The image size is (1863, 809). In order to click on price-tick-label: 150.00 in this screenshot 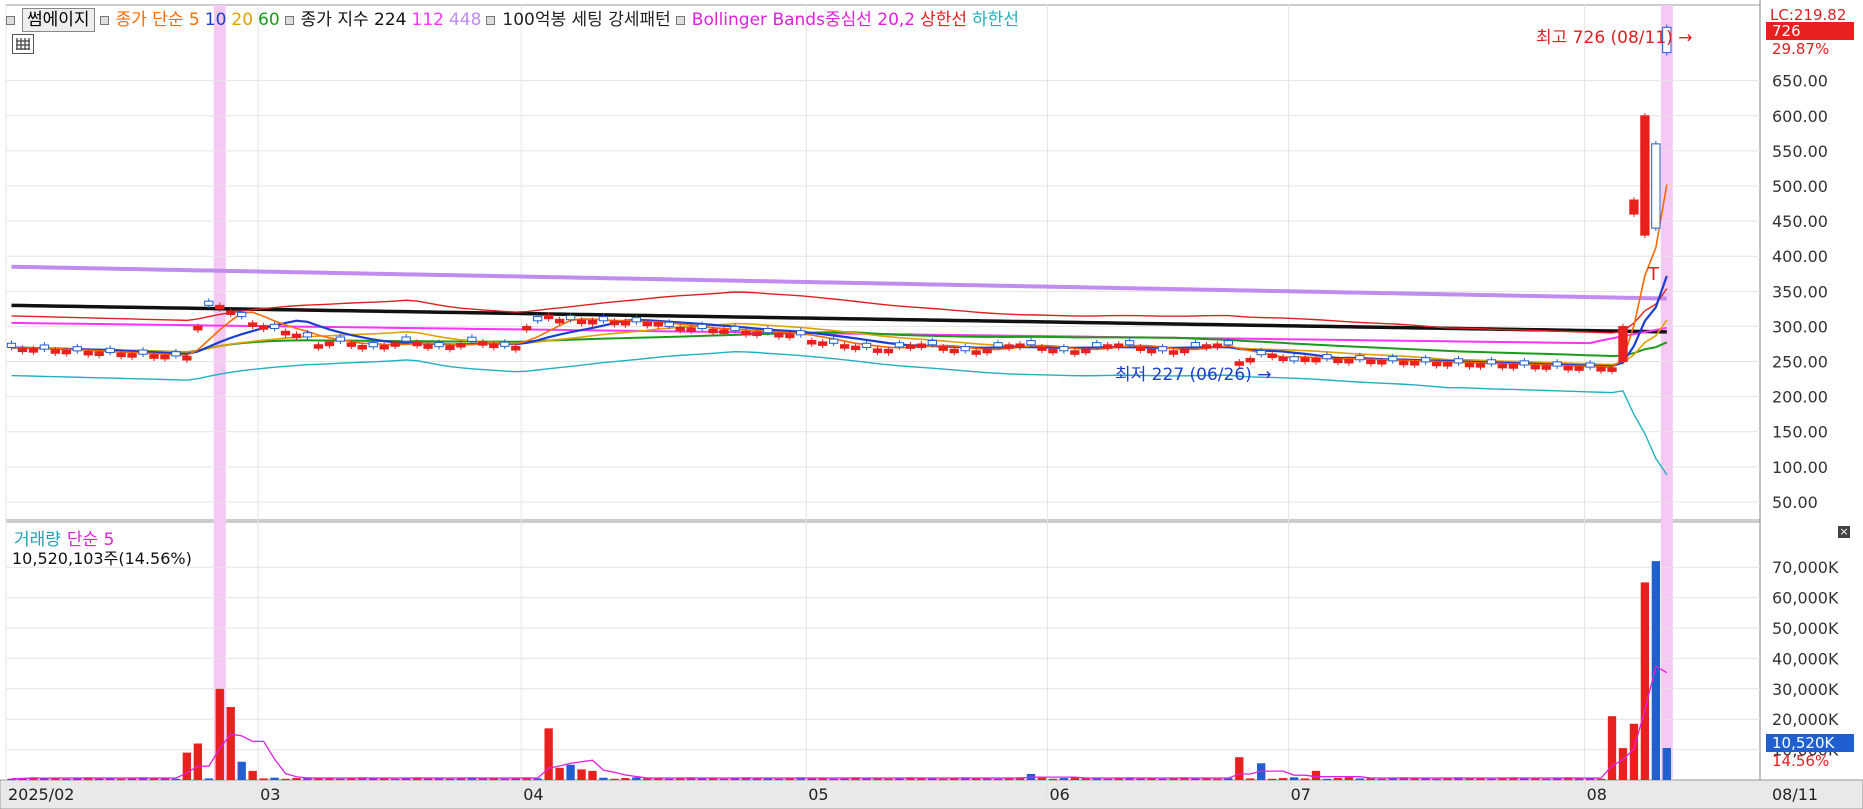, I will do `click(1800, 432)`.